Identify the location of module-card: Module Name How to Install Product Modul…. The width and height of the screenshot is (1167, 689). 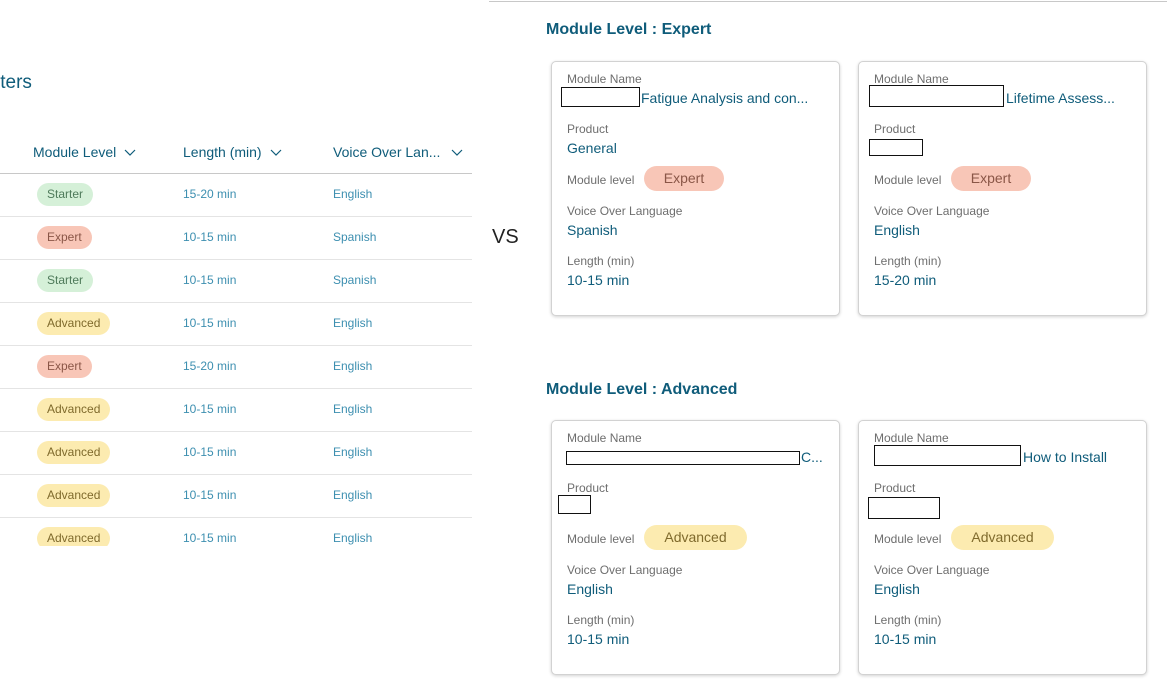
(1002, 547).